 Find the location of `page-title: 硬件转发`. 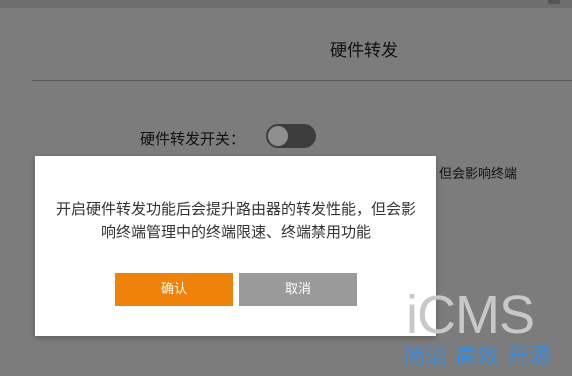

page-title: 硬件转发 is located at coordinates (364, 51).